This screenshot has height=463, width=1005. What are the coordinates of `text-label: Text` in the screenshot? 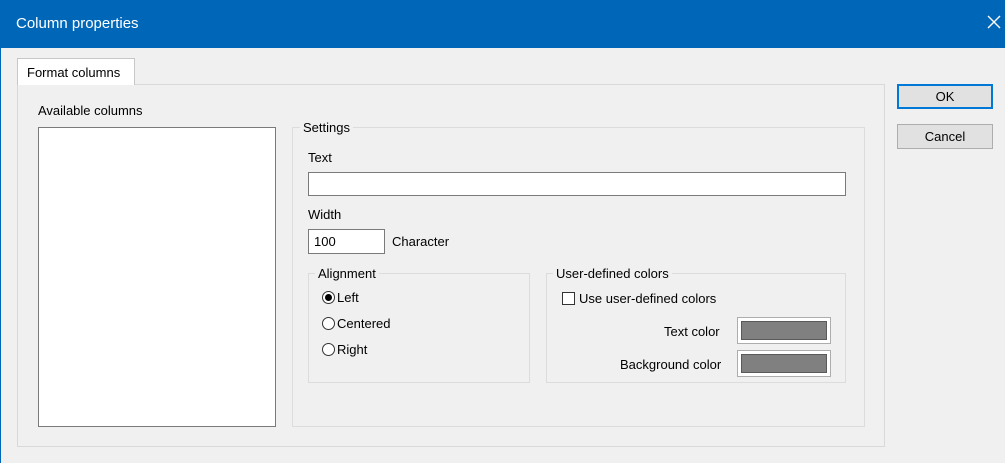 It's located at (320, 157).